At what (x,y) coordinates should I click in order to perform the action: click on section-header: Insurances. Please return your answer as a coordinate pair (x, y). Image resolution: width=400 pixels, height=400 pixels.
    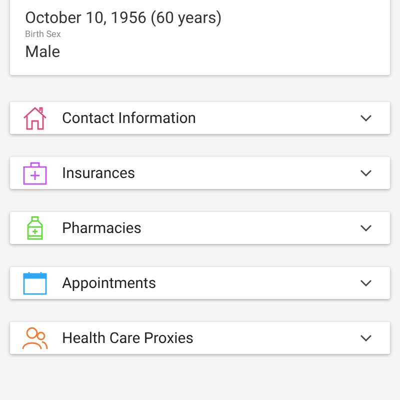
    Looking at the image, I should click on (200, 173).